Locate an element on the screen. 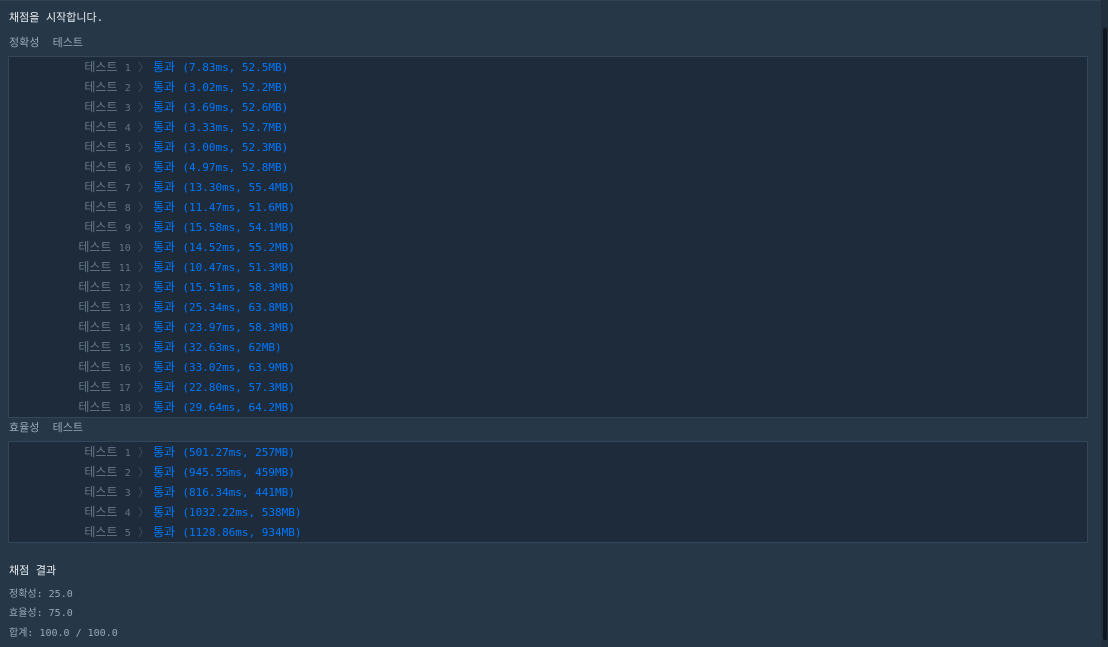 The height and width of the screenshot is (647, 1108). test-number: 8 is located at coordinates (127, 208).